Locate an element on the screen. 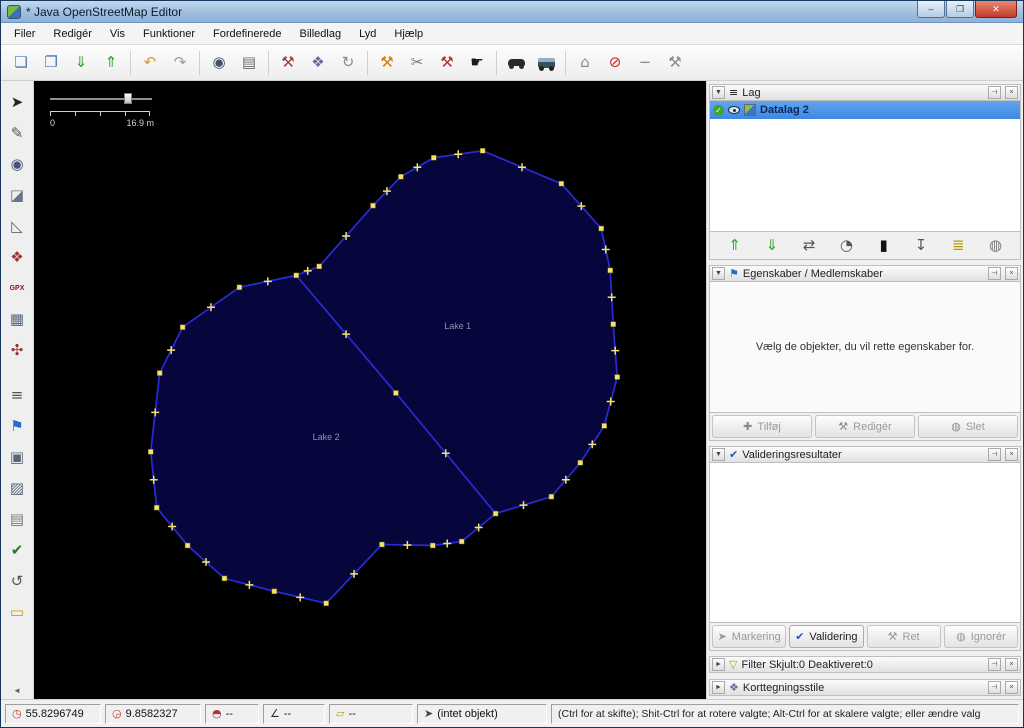  latitude-field: ◷ 55.8296749 is located at coordinates (53, 713).